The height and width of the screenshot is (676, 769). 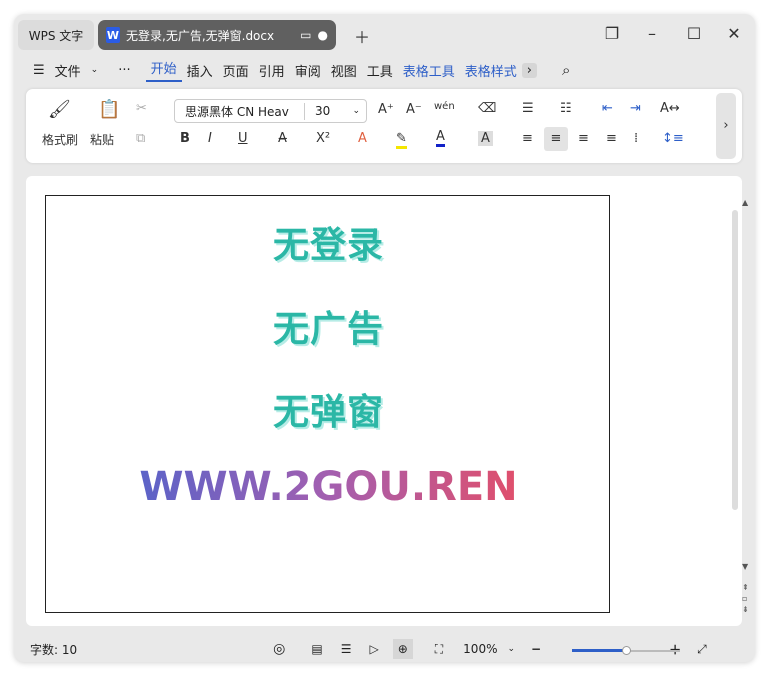 I want to click on tab-references: 引用, so click(x=272, y=70).